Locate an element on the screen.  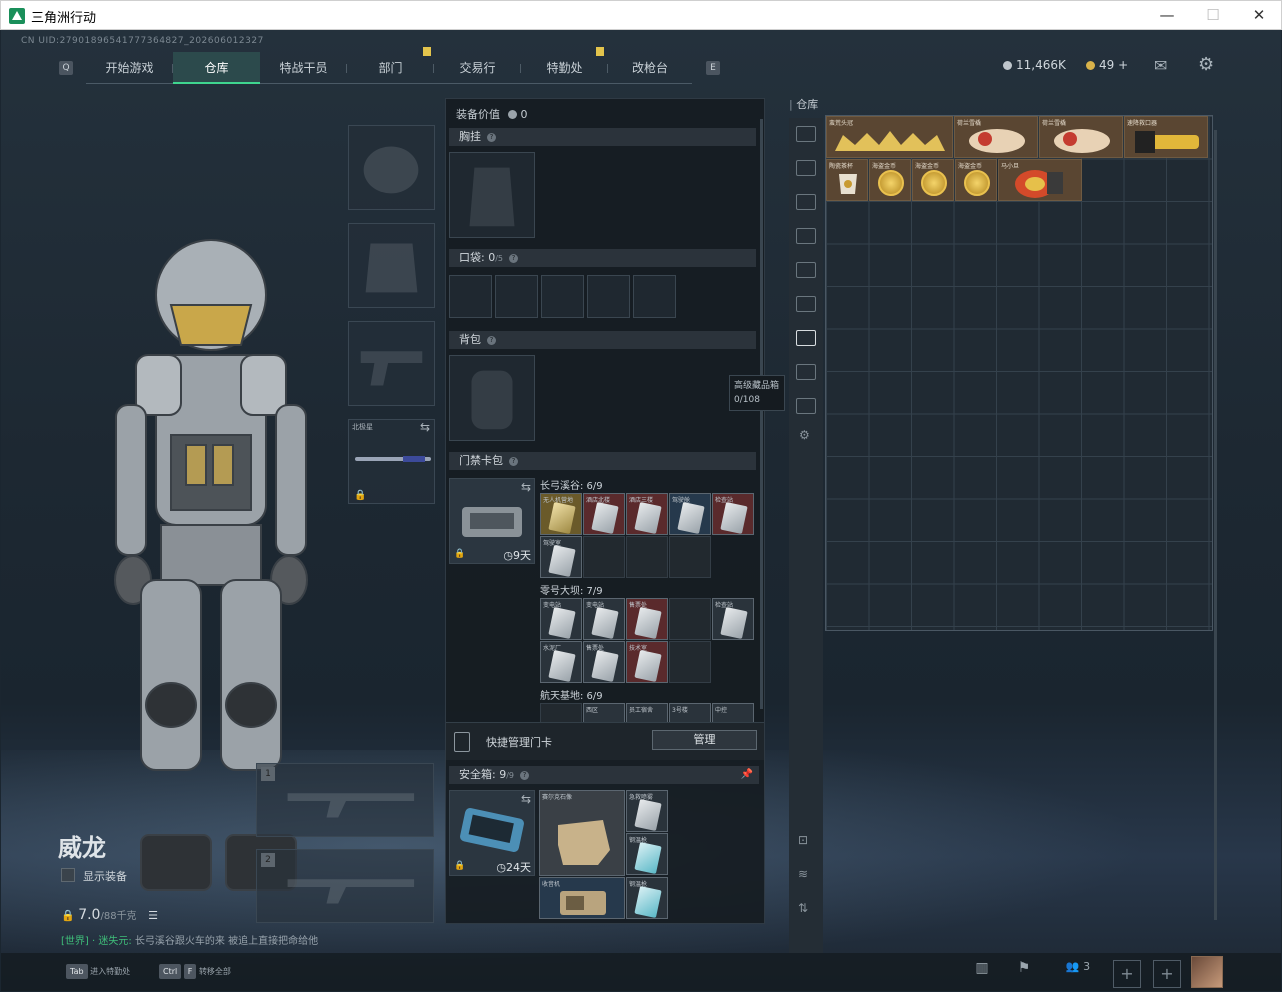
warehouse-settings-gear-icon: ⚙ is located at coordinates (804, 435).